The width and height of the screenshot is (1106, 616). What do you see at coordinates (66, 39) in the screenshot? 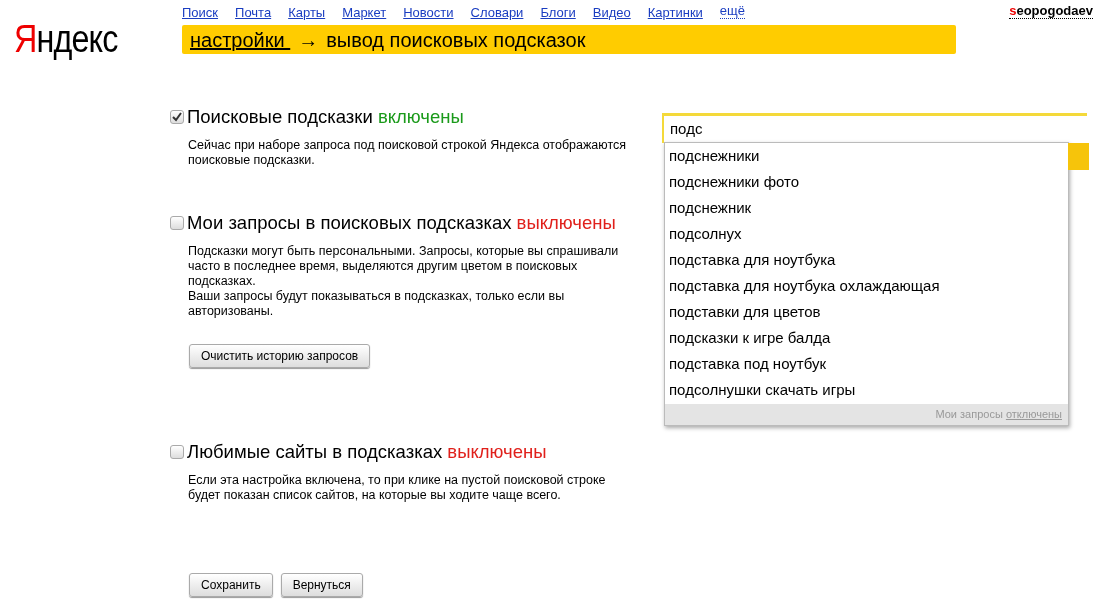
I see `logo: Яндекс` at bounding box center [66, 39].